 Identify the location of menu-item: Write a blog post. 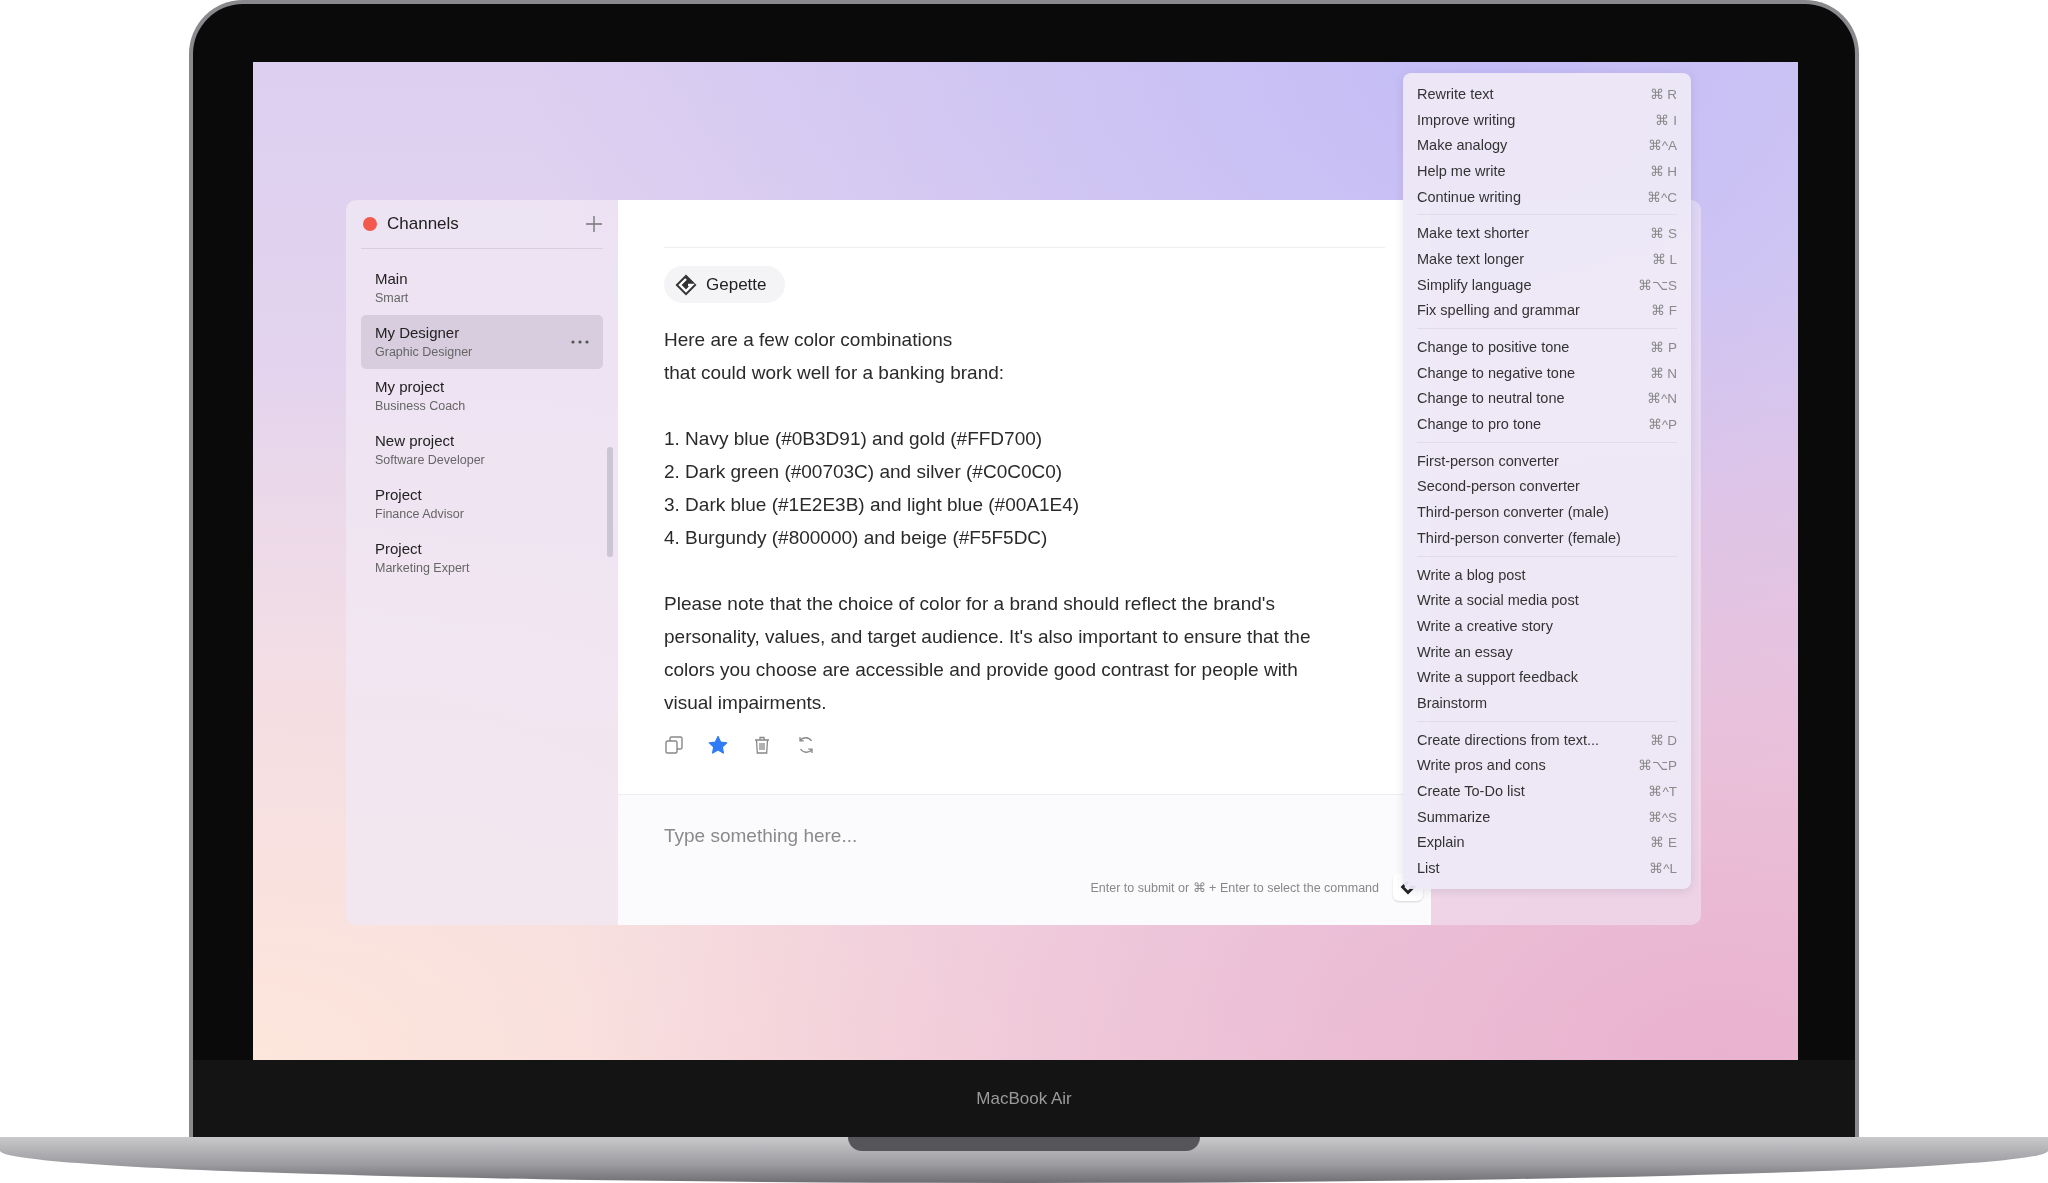
(1547, 574).